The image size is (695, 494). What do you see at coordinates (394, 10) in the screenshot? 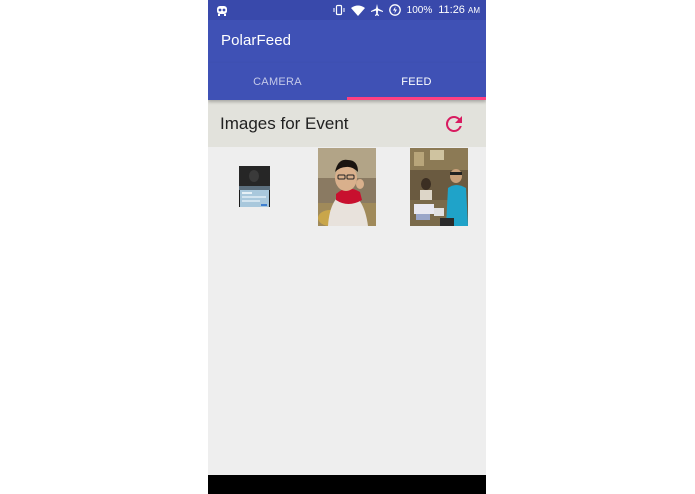
I see `battery-saver-icon` at bounding box center [394, 10].